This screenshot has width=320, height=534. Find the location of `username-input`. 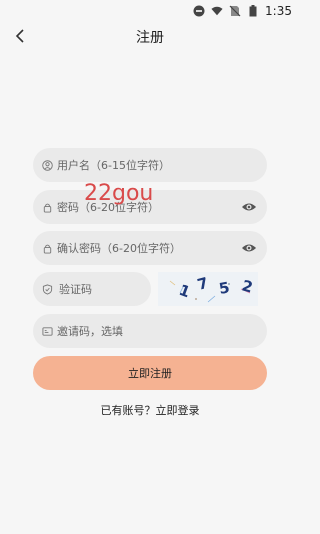

username-input is located at coordinates (162, 165).